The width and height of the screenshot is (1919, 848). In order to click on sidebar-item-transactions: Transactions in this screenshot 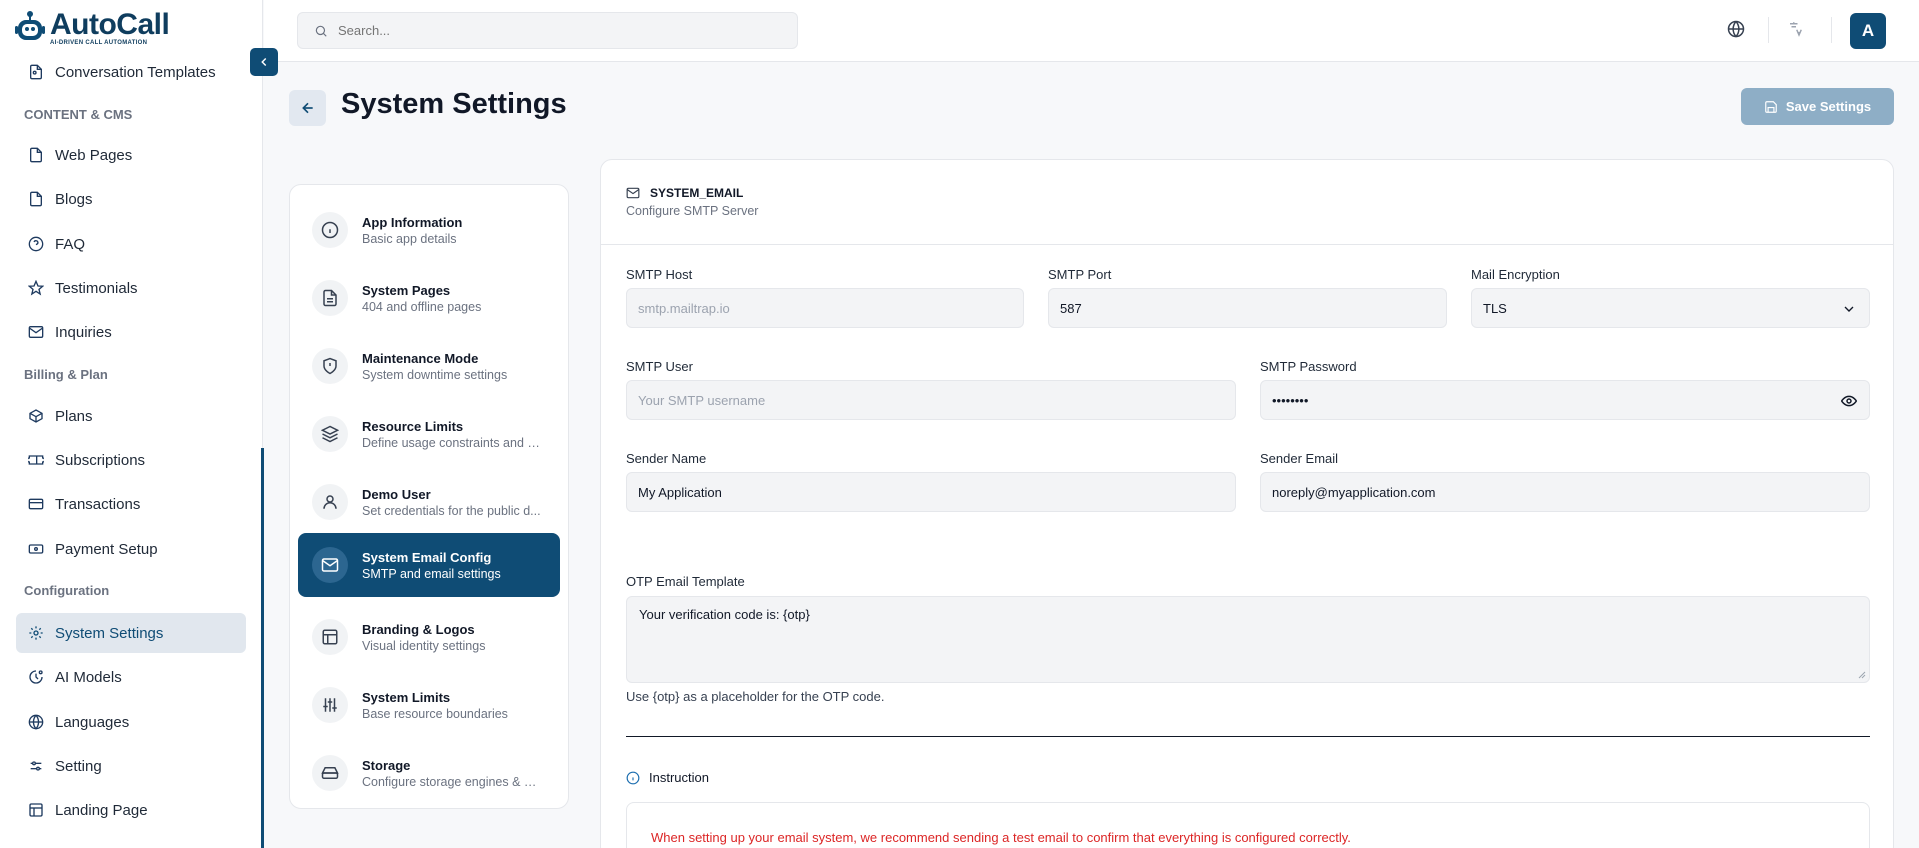, I will do `click(131, 504)`.